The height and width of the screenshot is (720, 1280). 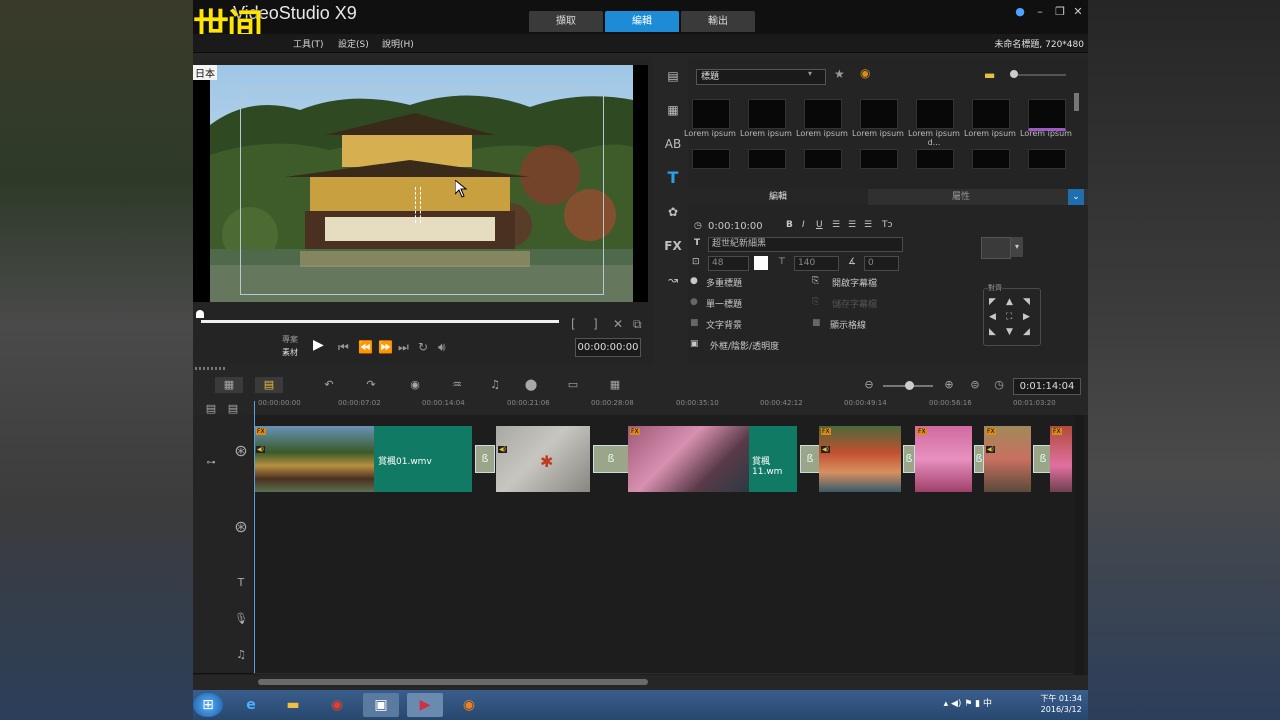 I want to click on graphic-icon: ✿, so click(x=673, y=212).